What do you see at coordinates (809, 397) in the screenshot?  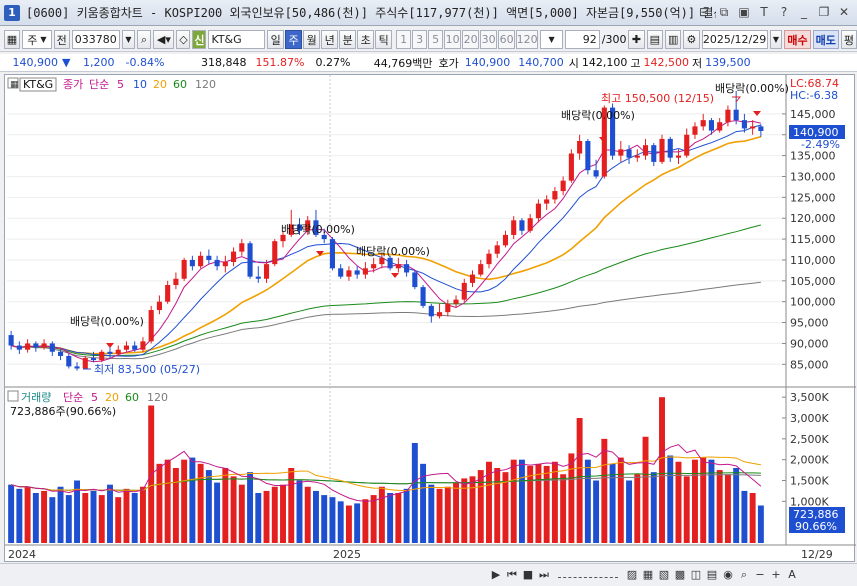 I see `volume-tick-label: 3,500K` at bounding box center [809, 397].